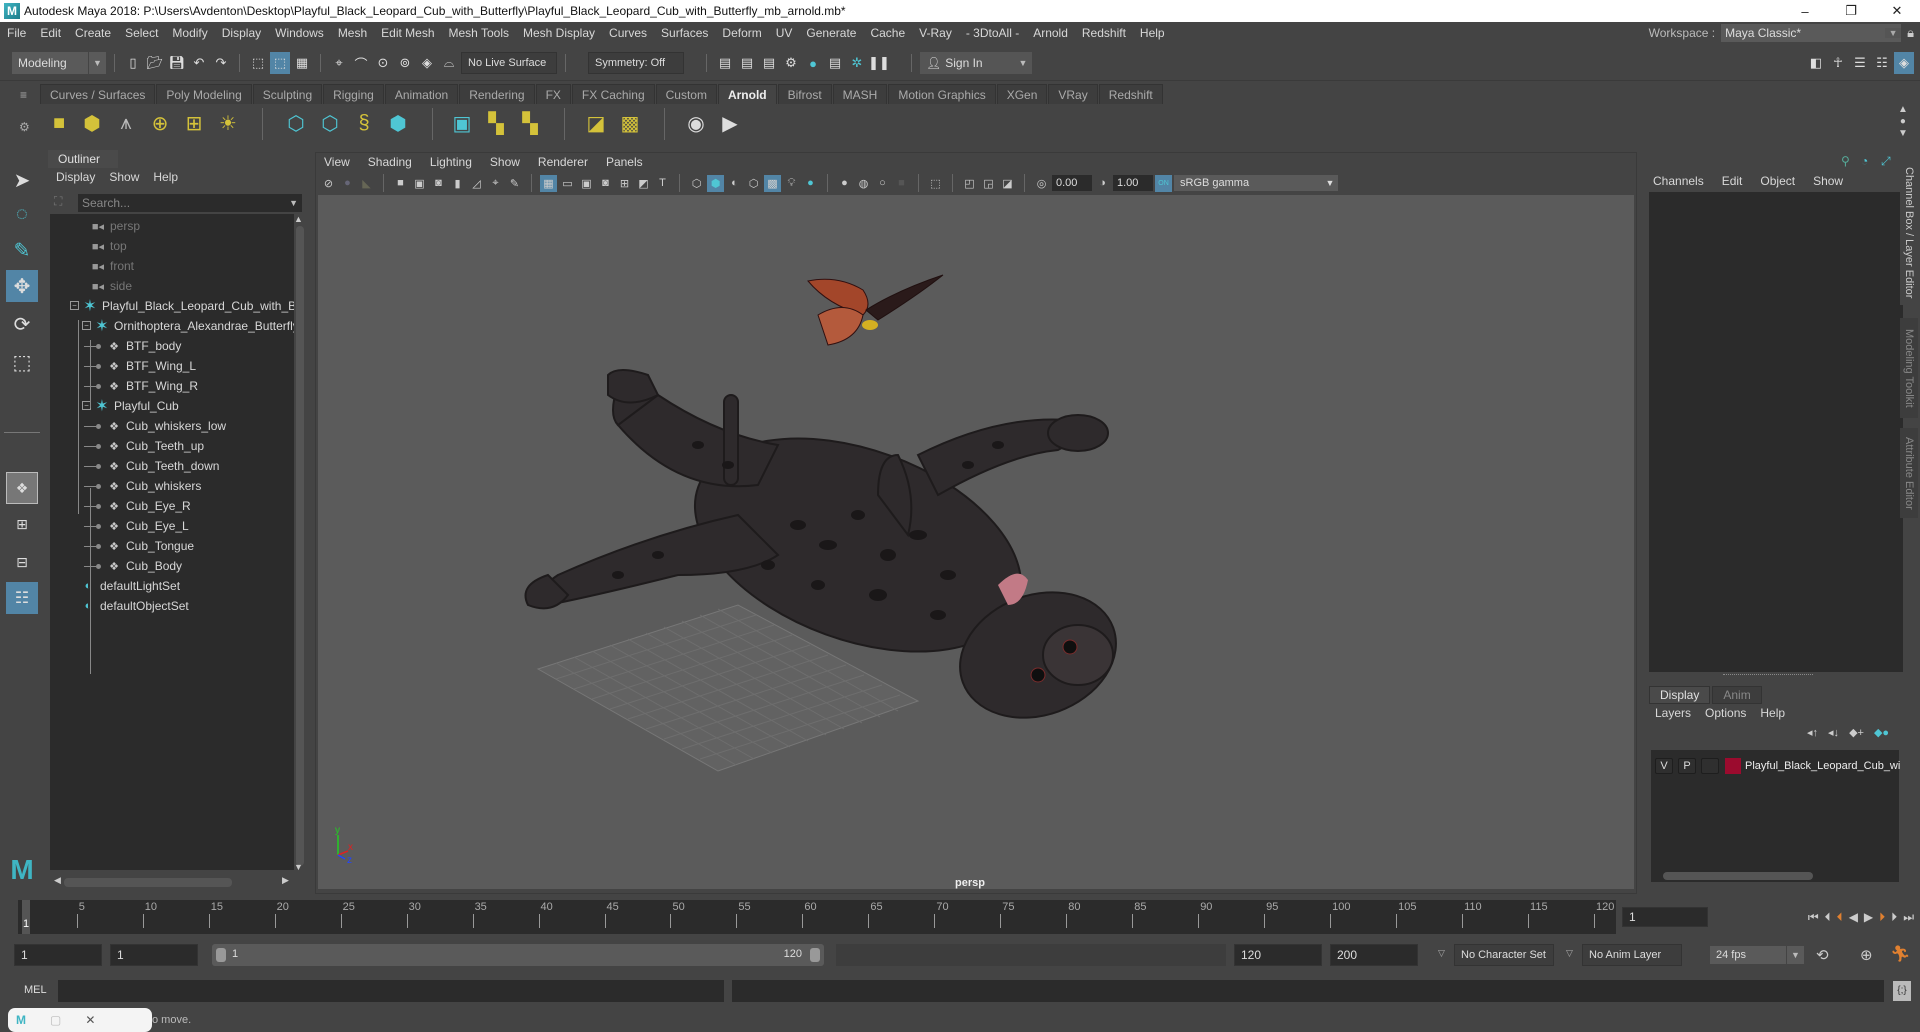  I want to click on layer-tab-anim: Anim, so click(1737, 695).